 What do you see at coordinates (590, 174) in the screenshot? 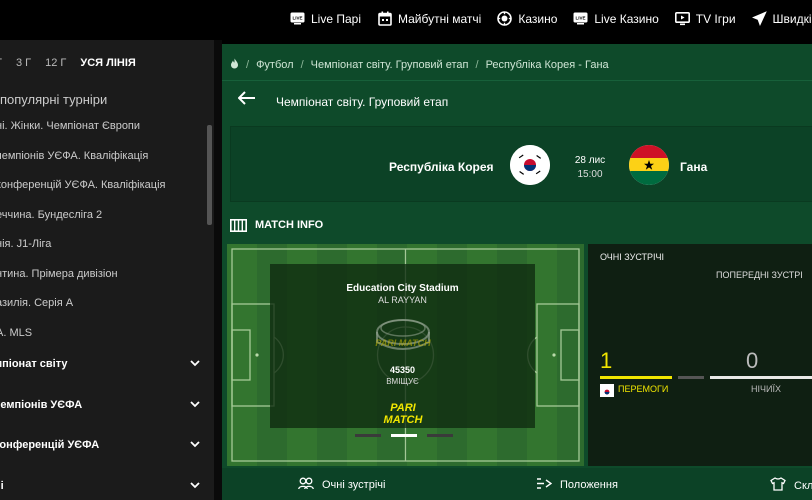
I see `match-time: 15:00` at bounding box center [590, 174].